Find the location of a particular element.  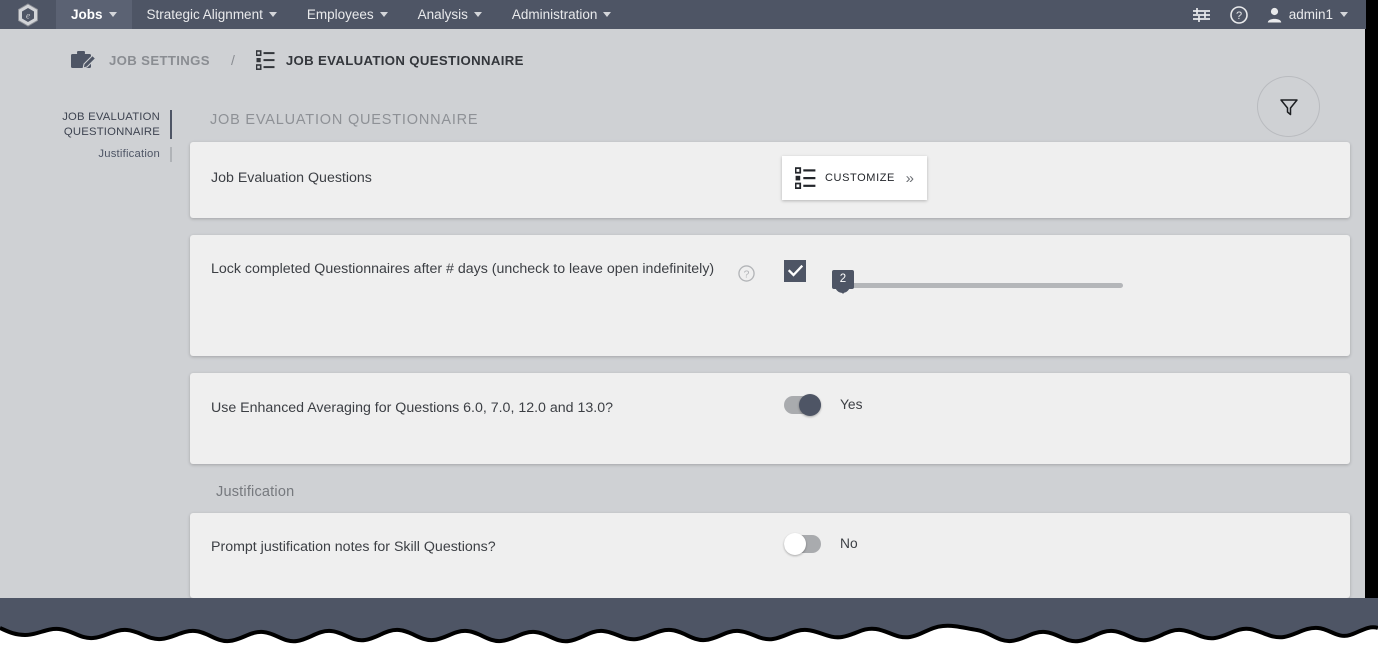

sidebar-item-label: Justification is located at coordinates (129, 154).